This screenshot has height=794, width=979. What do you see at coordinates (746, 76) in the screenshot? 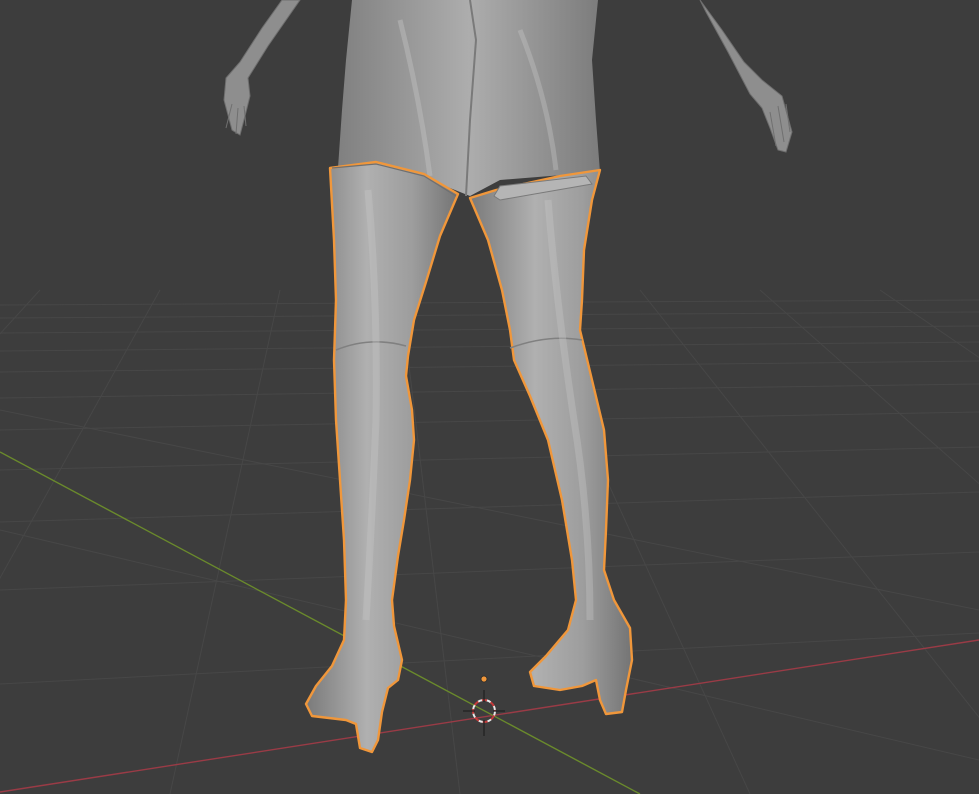
I see `right-arm` at bounding box center [746, 76].